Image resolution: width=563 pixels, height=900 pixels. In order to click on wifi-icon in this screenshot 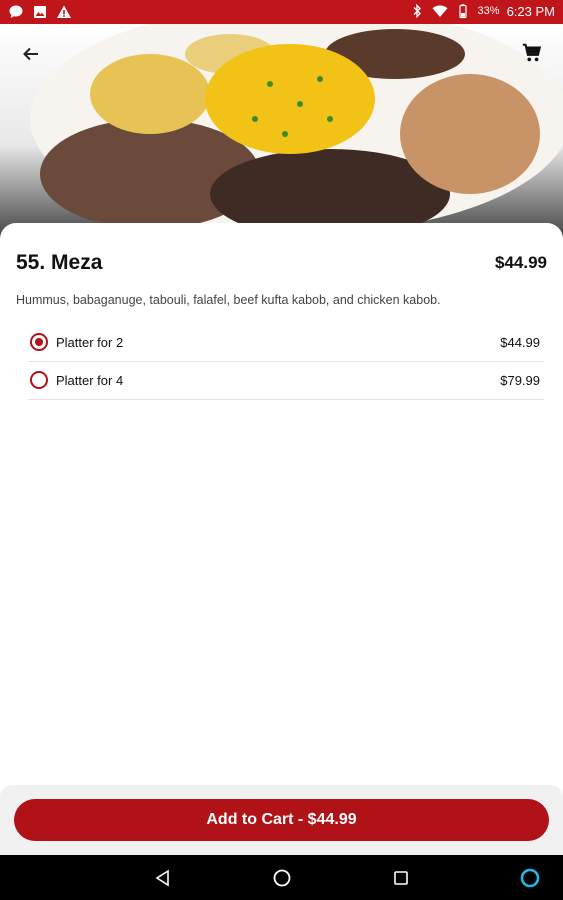, I will do `click(440, 11)`.